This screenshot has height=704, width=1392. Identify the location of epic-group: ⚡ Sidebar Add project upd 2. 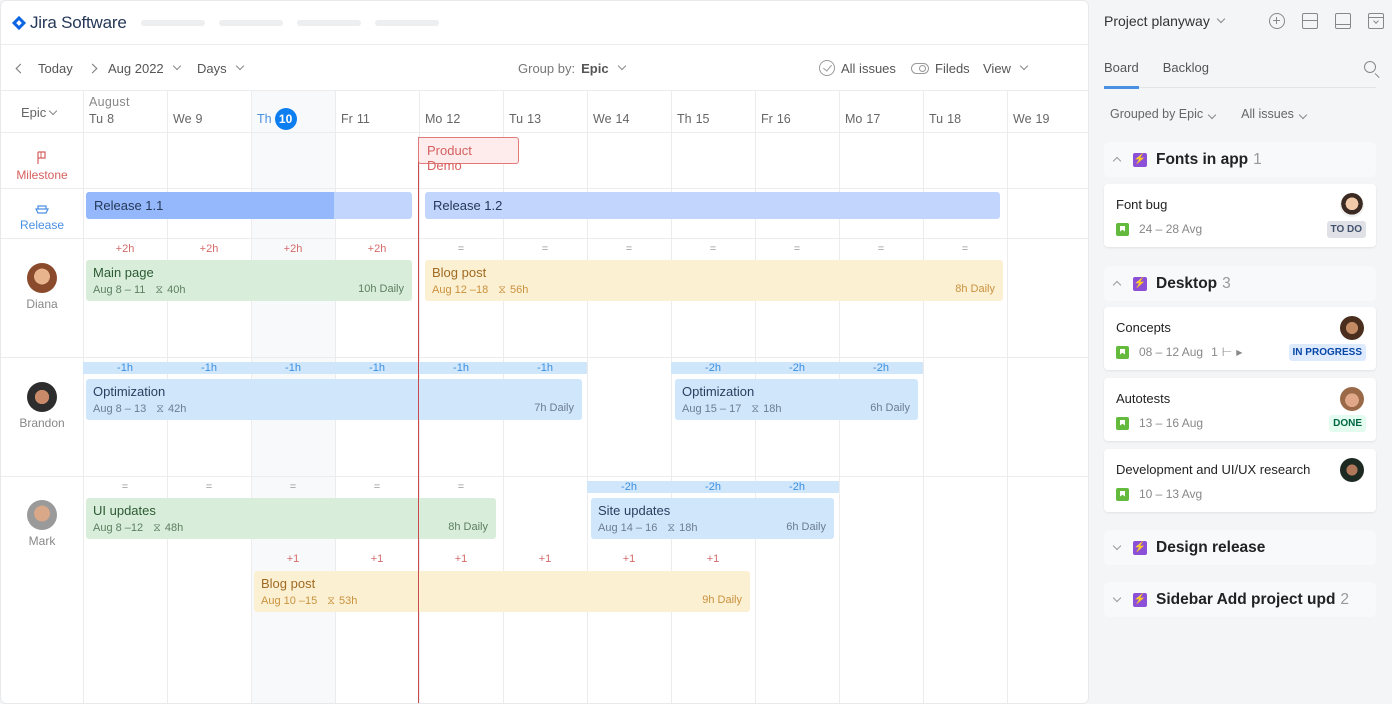
(1240, 599).